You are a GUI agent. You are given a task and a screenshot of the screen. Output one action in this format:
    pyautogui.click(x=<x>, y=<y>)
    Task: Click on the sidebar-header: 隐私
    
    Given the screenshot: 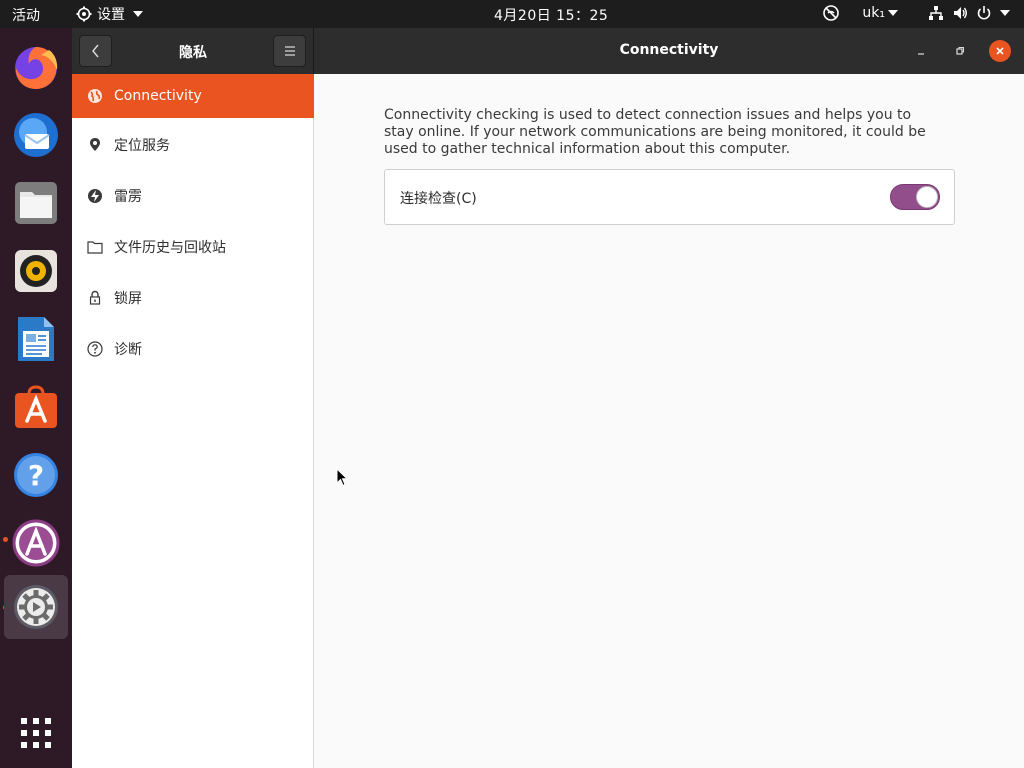 What is the action you would take?
    pyautogui.click(x=193, y=51)
    